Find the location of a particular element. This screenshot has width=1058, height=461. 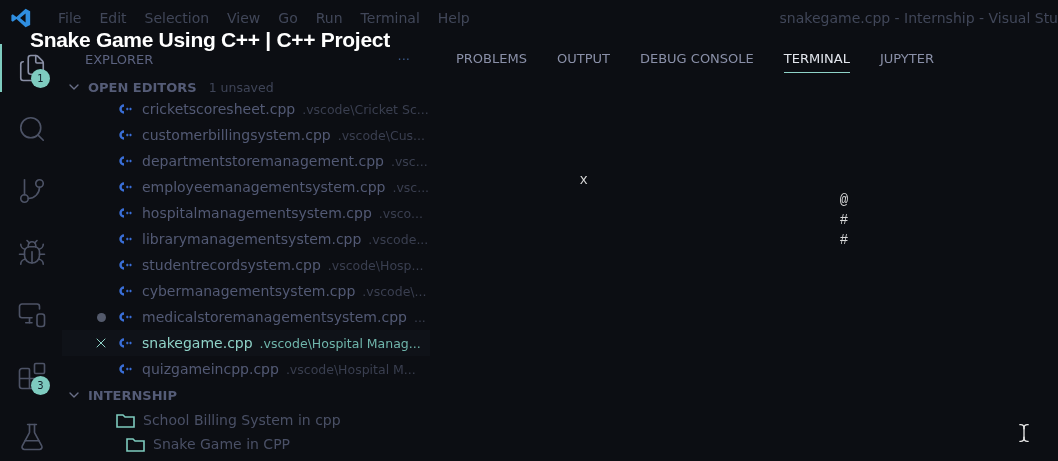

file-name: studentrecordsystem.cpp is located at coordinates (231, 265).